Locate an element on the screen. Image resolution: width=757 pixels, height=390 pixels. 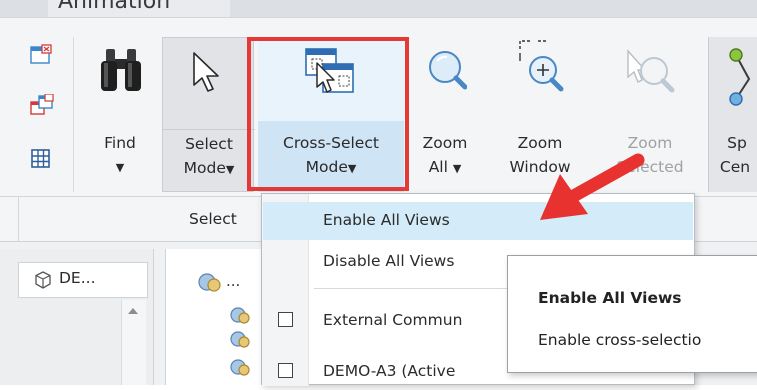
spin-center-label-line2: Cen is located at coordinates (735, 167).